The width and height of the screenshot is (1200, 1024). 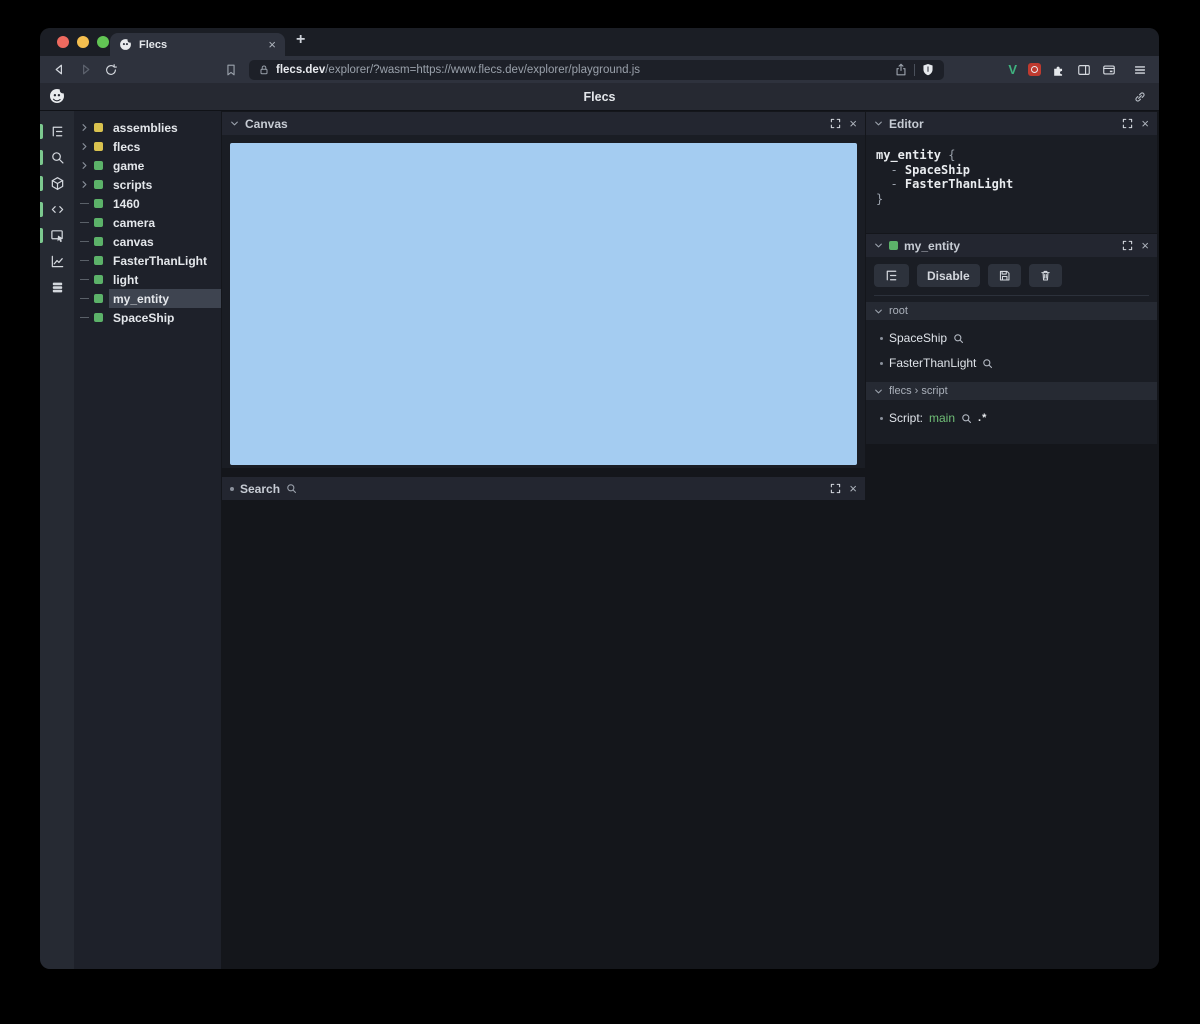 I want to click on extension-badge-icon, so click(x=1034, y=69).